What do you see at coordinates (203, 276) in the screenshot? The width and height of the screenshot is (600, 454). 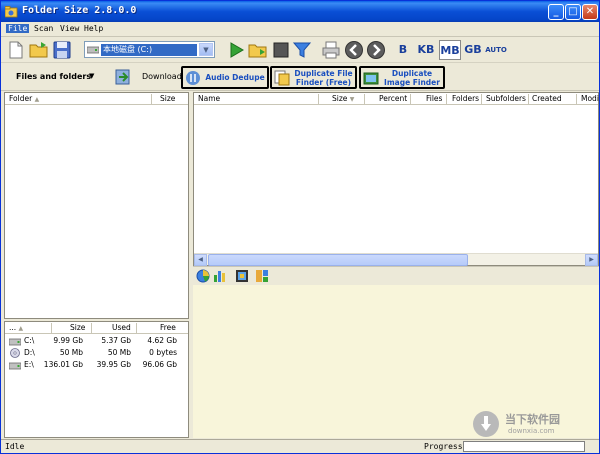 I see `pie-chart-icon` at bounding box center [203, 276].